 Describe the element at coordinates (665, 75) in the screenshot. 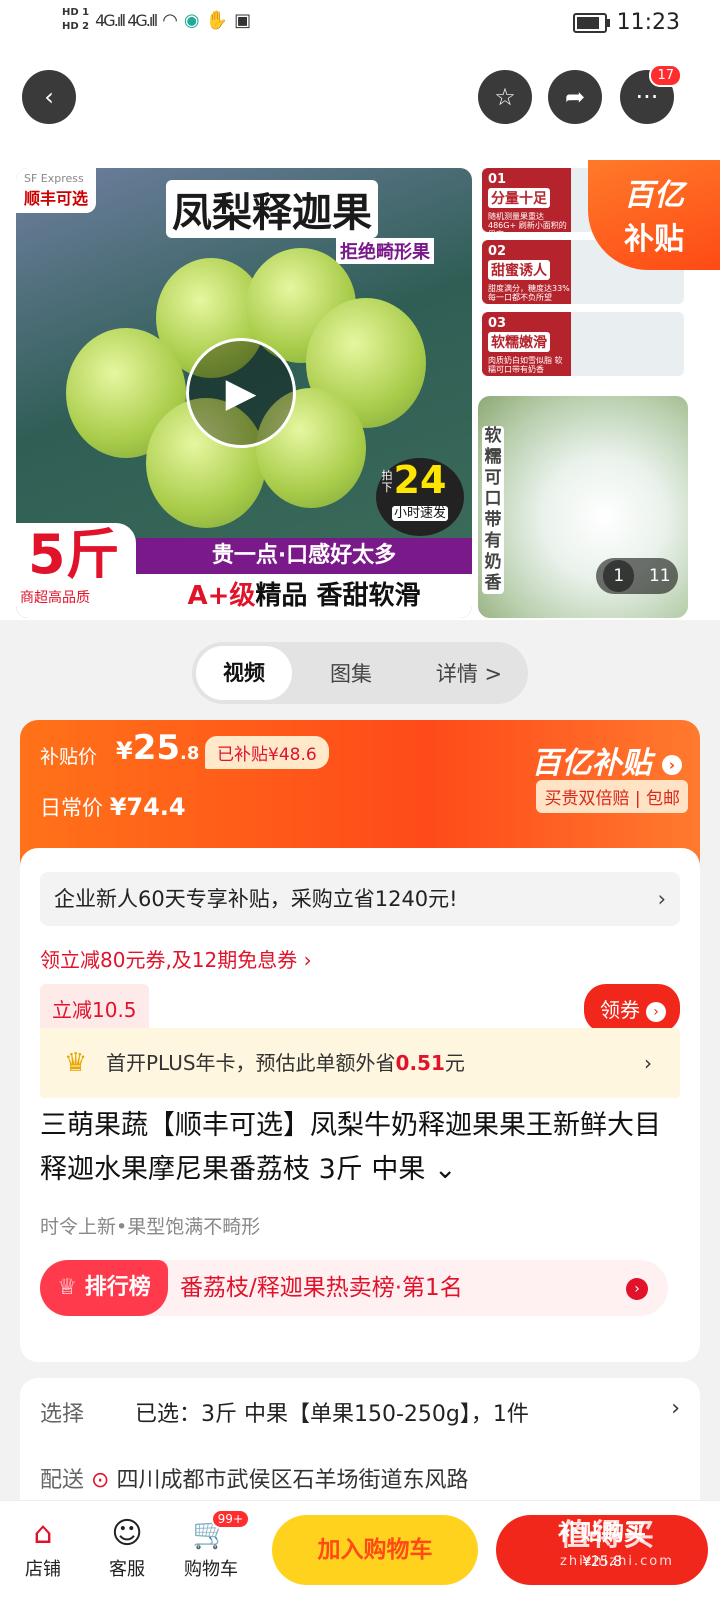

I see `message-count-badge: 17` at that location.